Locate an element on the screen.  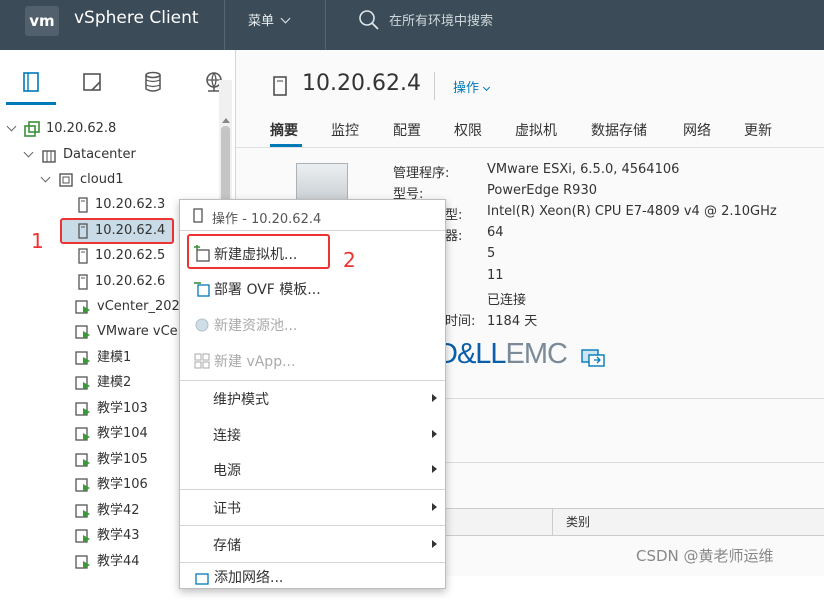
menu-item-power: 电源 is located at coordinates (312, 469).